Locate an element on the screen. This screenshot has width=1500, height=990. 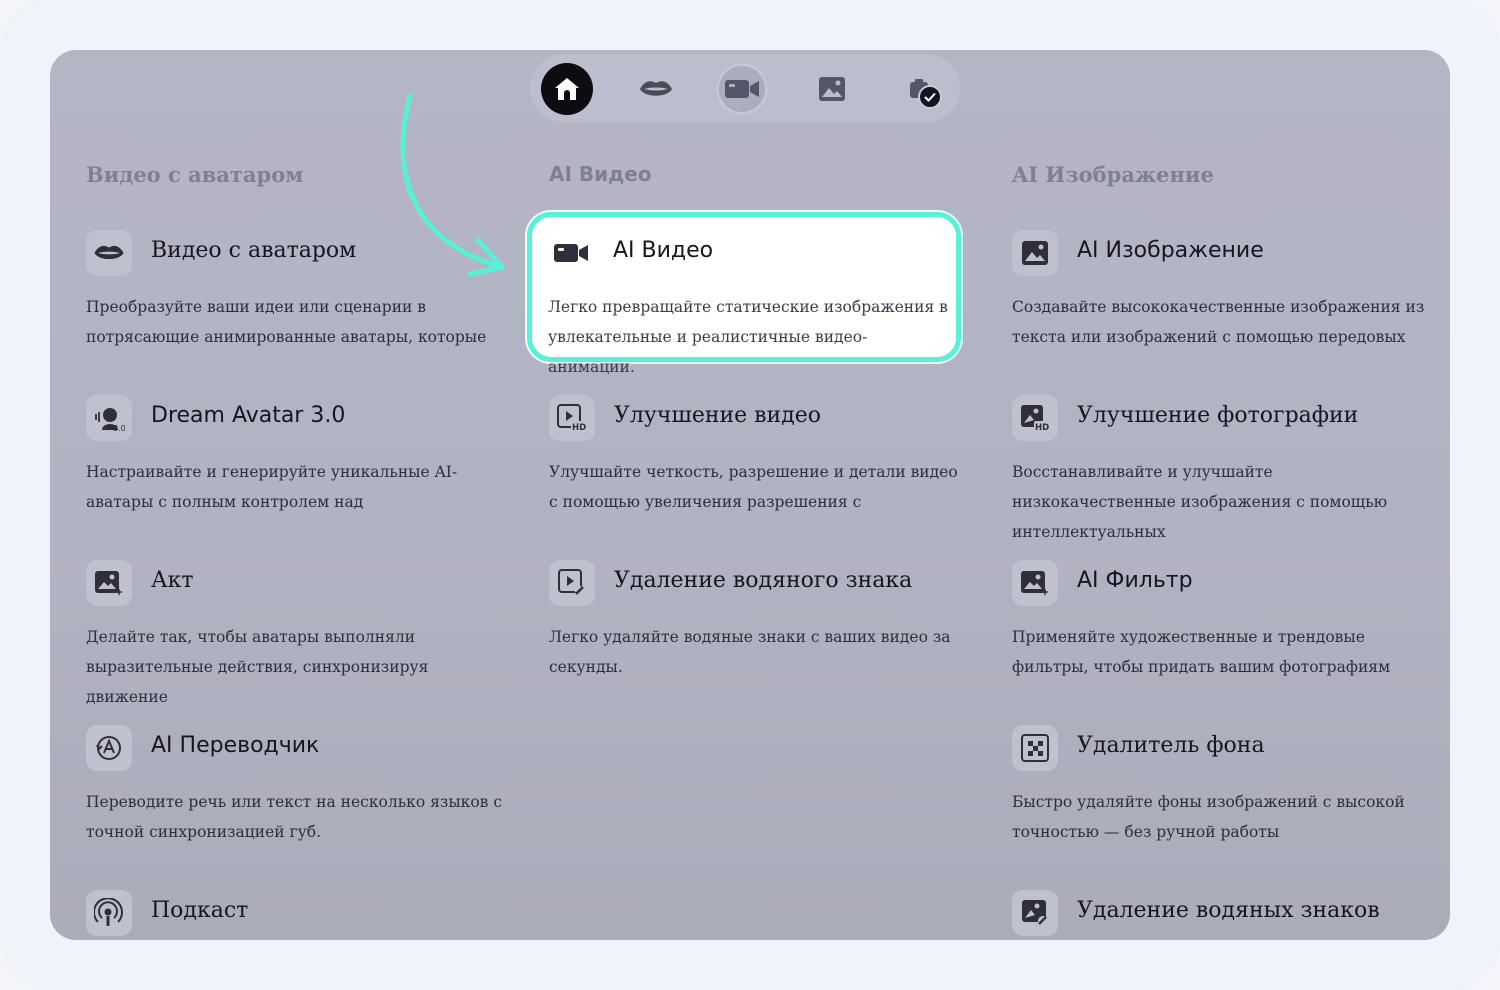
nav-avatar-video-button is located at coordinates (656, 89).